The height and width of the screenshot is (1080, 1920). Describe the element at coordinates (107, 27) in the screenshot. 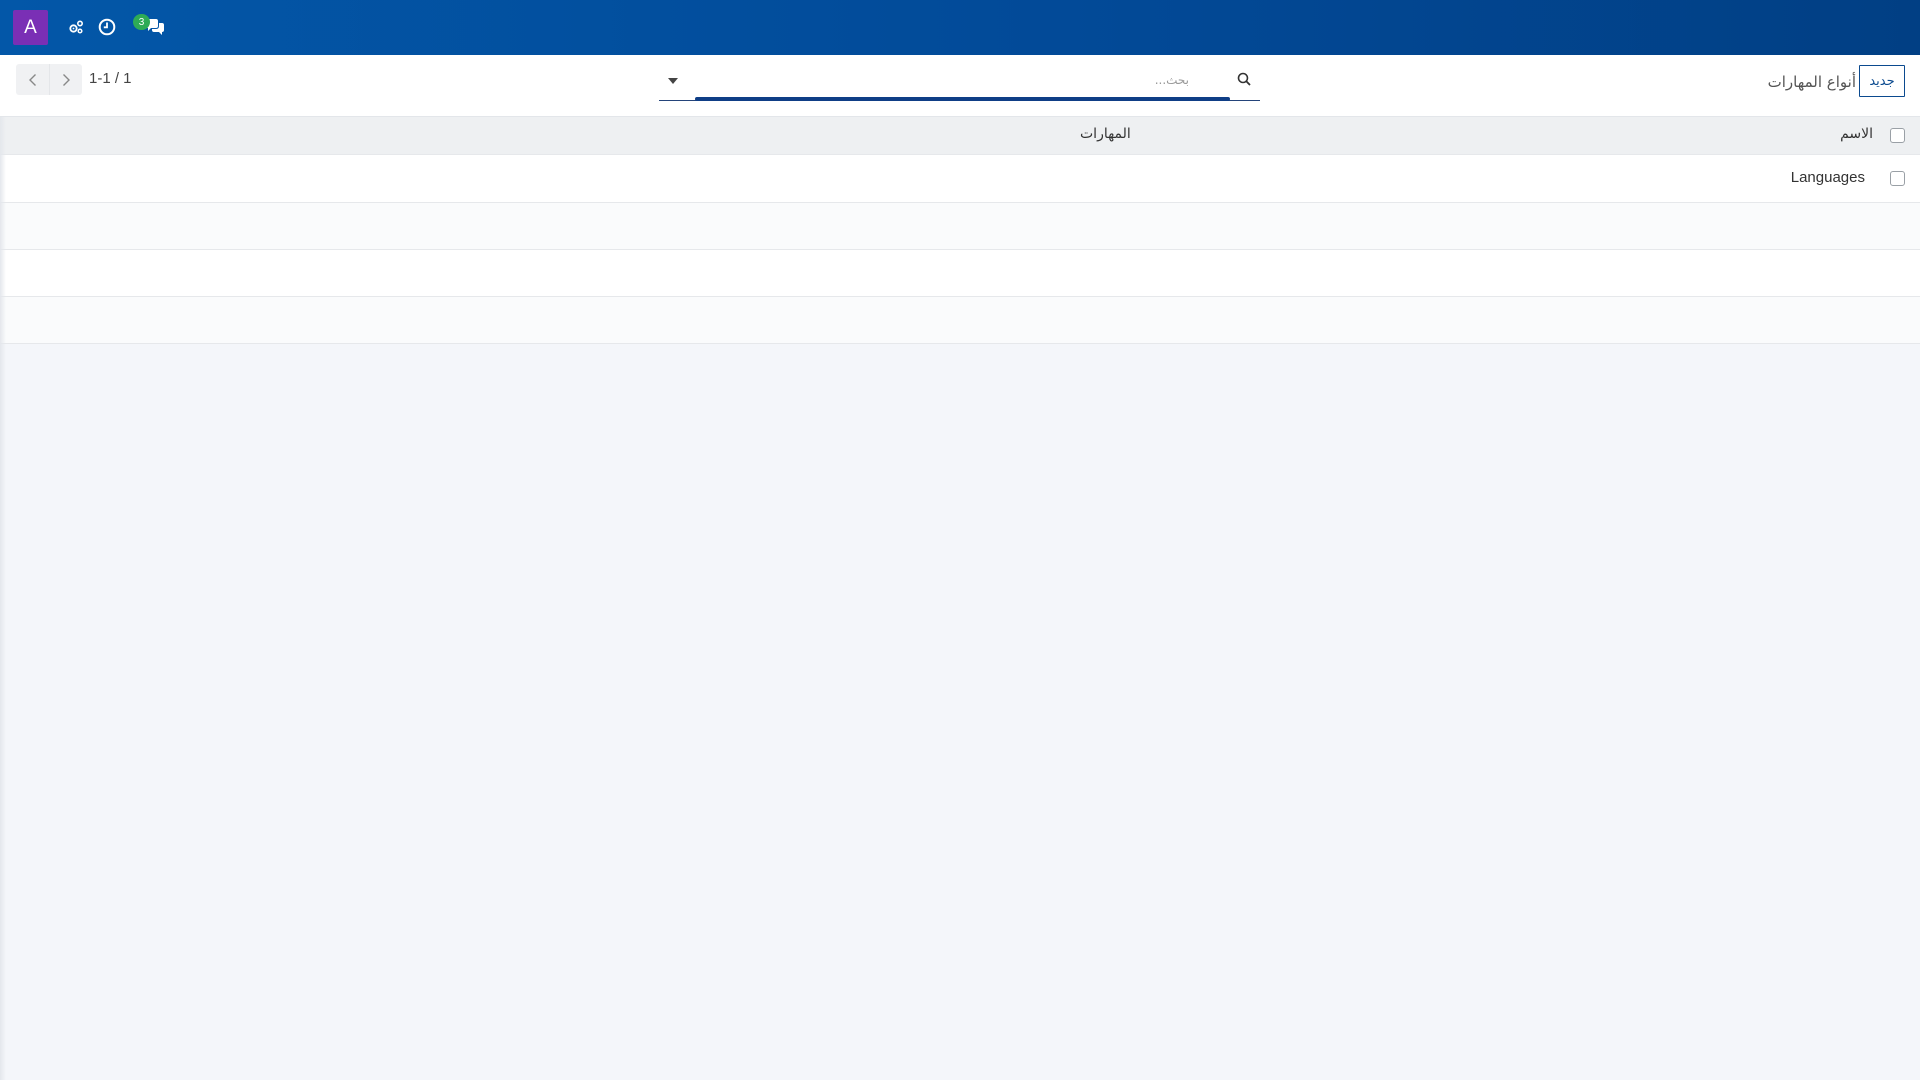

I see `clock-icon` at that location.